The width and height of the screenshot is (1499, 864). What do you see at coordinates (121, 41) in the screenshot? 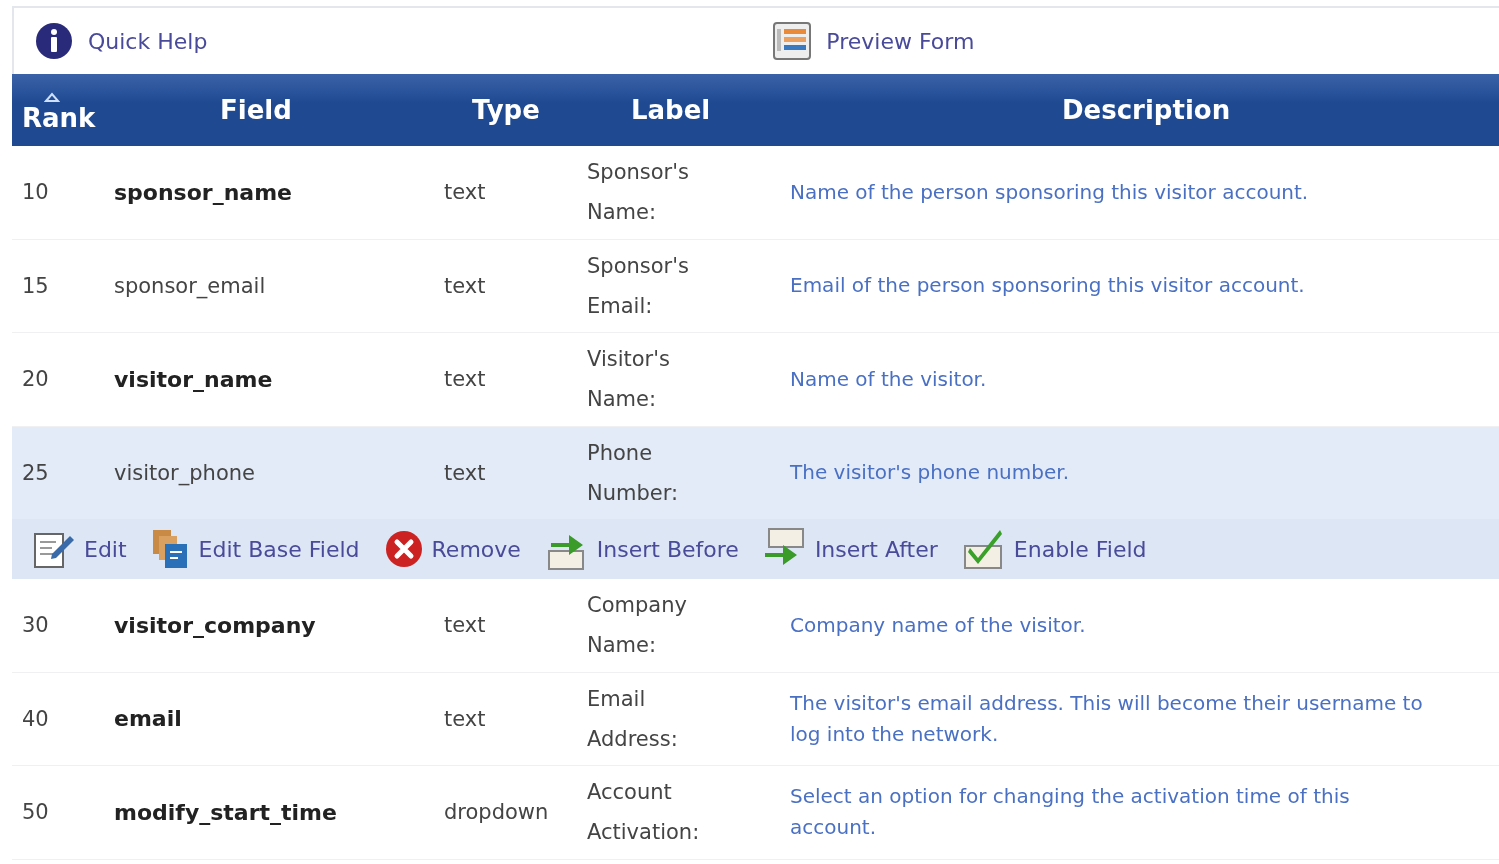
I see `quick-help-link: Quick Help` at bounding box center [121, 41].